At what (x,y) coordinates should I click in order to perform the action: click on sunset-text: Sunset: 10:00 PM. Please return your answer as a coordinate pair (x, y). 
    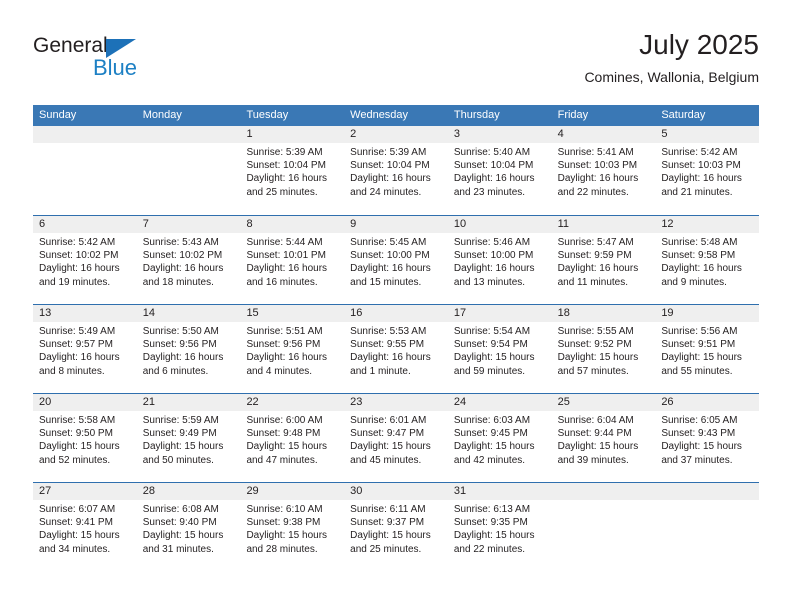
    Looking at the image, I should click on (493, 256).